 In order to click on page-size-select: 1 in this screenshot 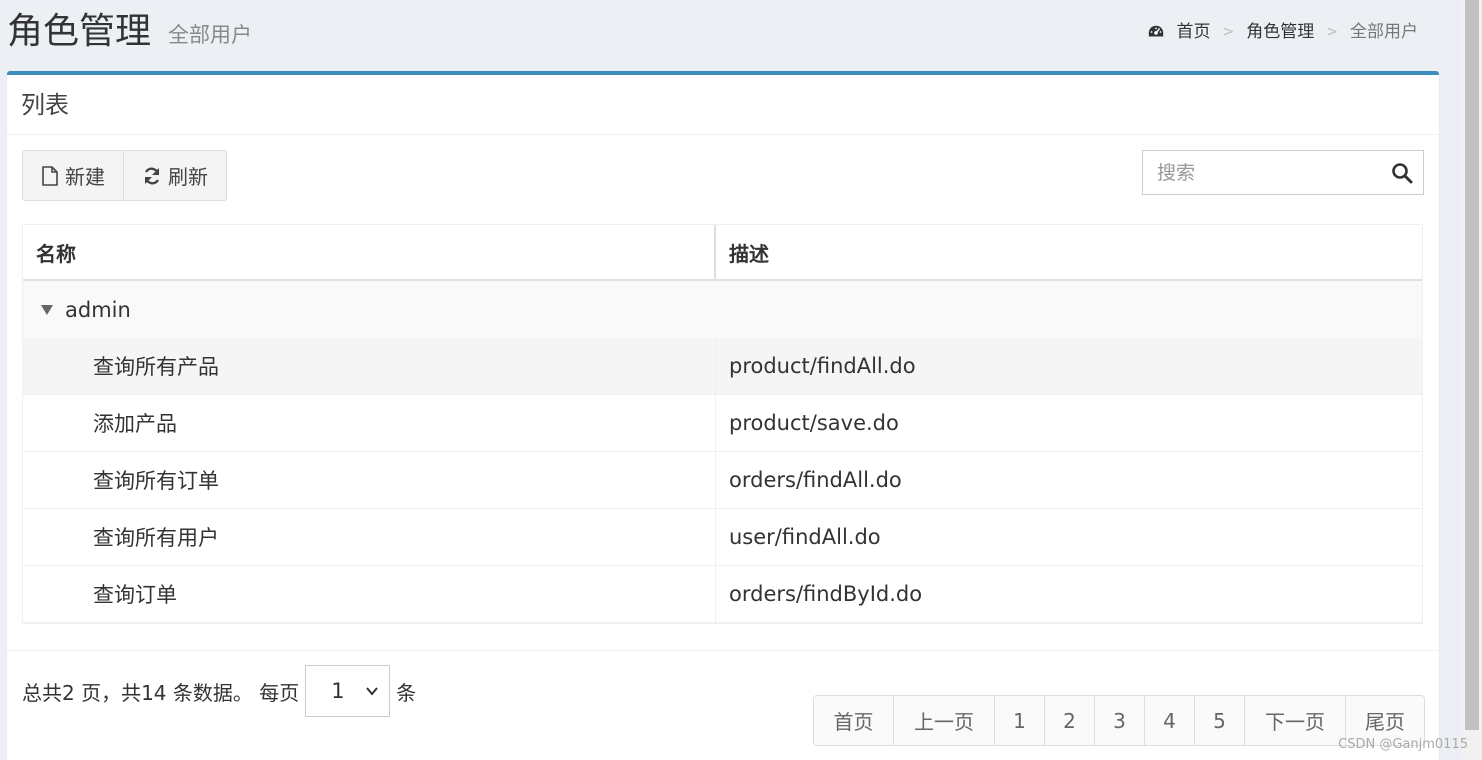, I will do `click(348, 691)`.